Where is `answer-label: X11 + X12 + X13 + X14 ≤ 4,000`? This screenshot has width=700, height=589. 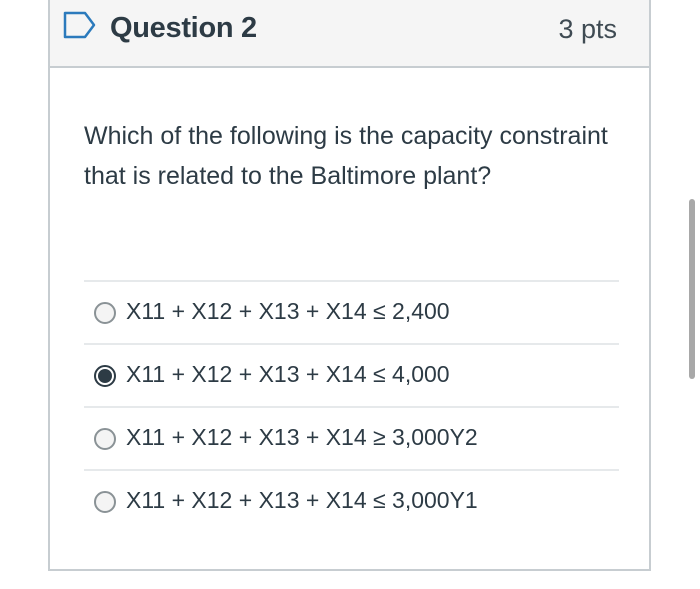 answer-label: X11 + X12 + X13 + X14 ≤ 4,000 is located at coordinates (288, 374).